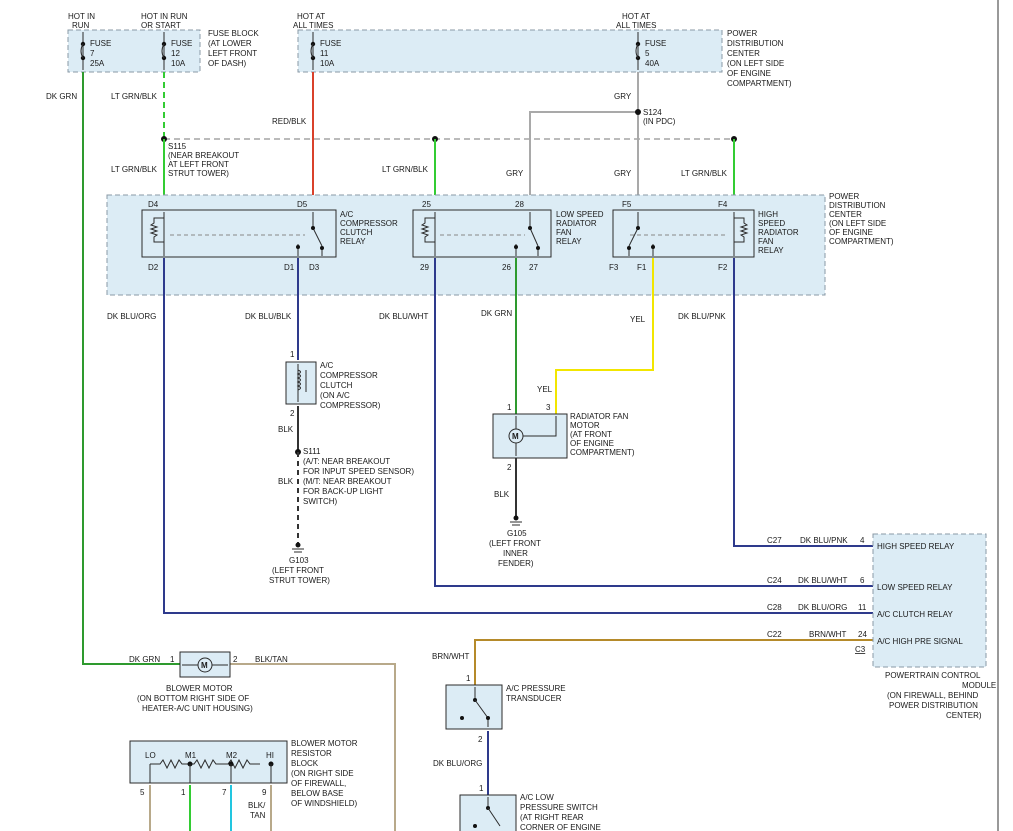 The image size is (1013, 831). I want to click on hot-at-all-times-label-1: HOT AT ALL TIMES, so click(313, 21).